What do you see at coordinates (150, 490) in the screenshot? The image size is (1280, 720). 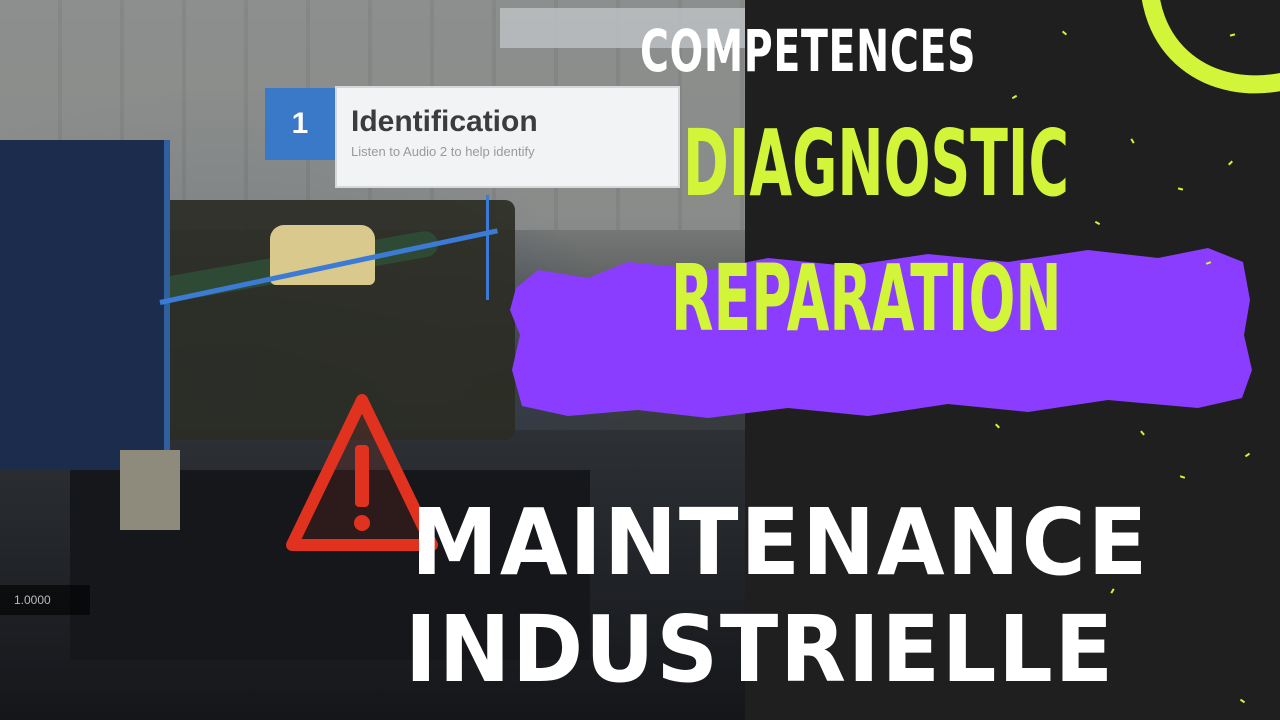 I see `engine-bracket` at bounding box center [150, 490].